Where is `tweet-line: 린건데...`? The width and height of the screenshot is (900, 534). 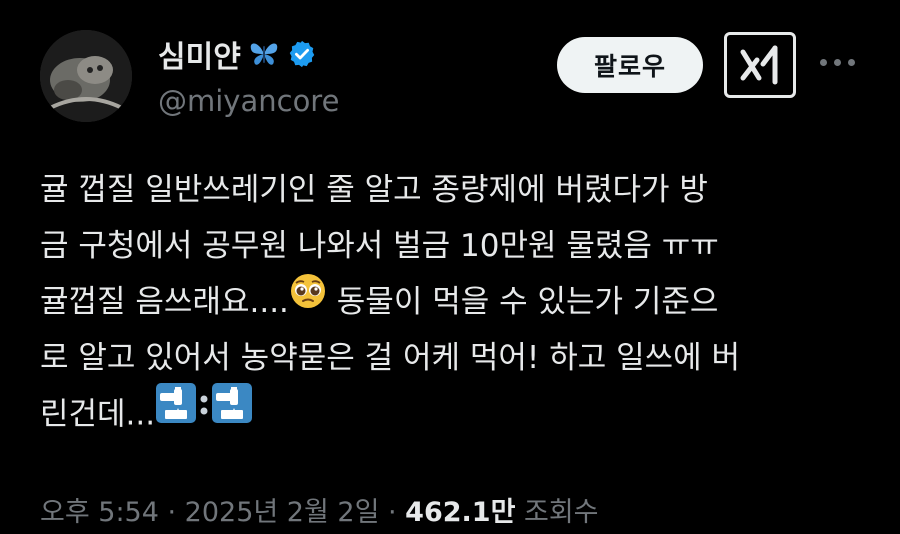 tweet-line: 린건데... is located at coordinates (460, 412).